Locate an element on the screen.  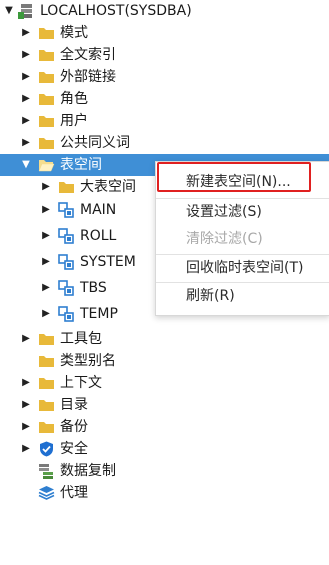
tree-node-fulltext-index: ▶ 全文索引 is located at coordinates (164, 55).